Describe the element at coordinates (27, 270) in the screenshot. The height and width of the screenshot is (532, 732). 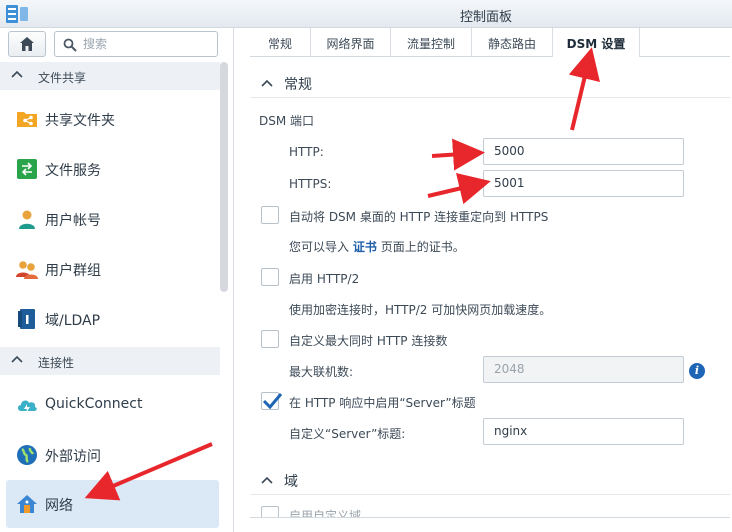
I see `group-icon` at that location.